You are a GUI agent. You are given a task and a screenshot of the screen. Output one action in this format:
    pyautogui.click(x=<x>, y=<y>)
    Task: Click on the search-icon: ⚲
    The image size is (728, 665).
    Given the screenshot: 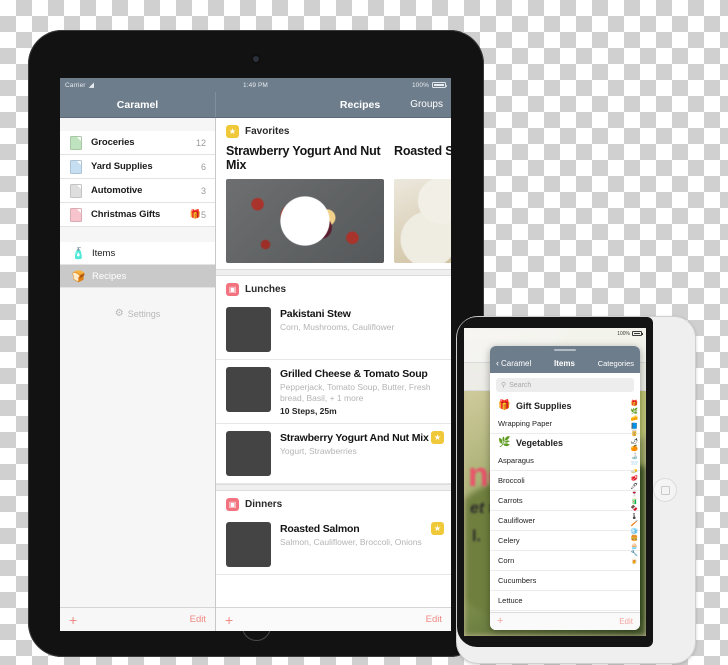 What is the action you would take?
    pyautogui.click(x=504, y=385)
    